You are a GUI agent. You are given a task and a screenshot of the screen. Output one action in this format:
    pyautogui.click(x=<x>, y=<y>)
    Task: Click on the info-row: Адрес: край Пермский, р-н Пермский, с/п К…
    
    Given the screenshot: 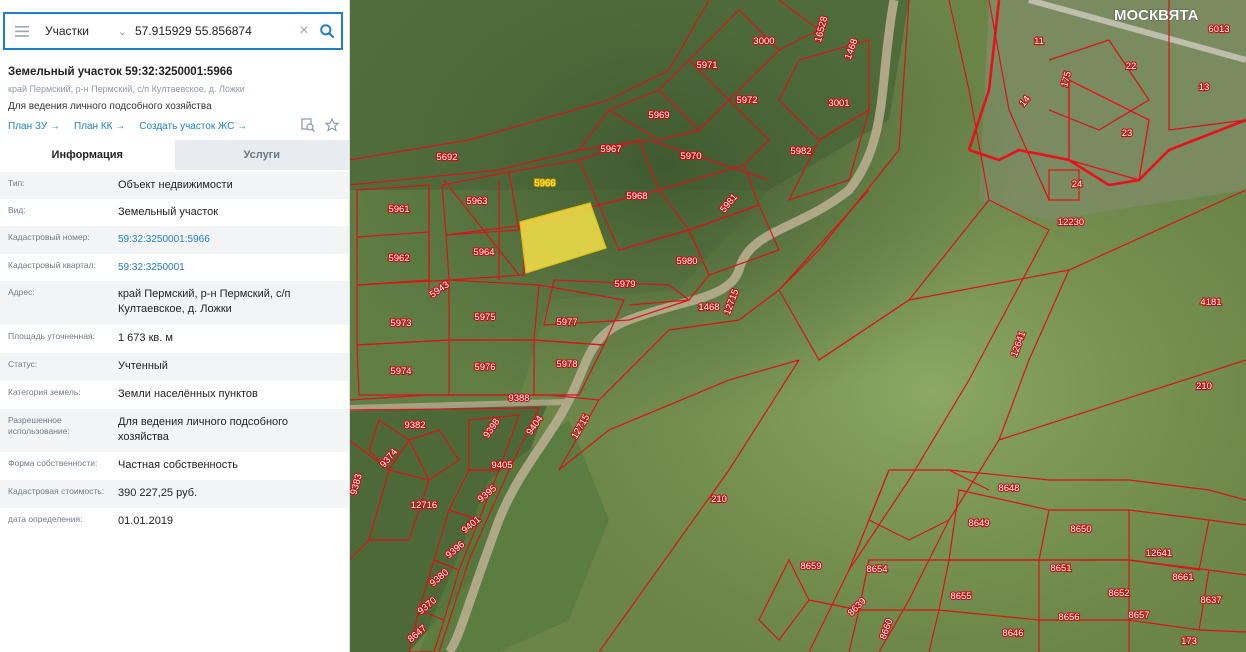 What is the action you would take?
    pyautogui.click(x=174, y=303)
    